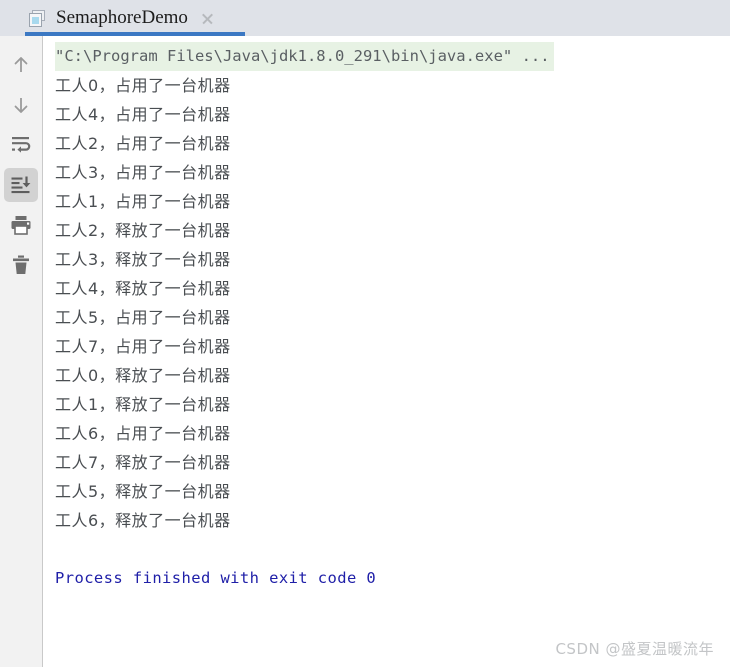 This screenshot has width=730, height=667. What do you see at coordinates (365, 18) in the screenshot?
I see `tab-bar: SemaphoreDemo` at bounding box center [365, 18].